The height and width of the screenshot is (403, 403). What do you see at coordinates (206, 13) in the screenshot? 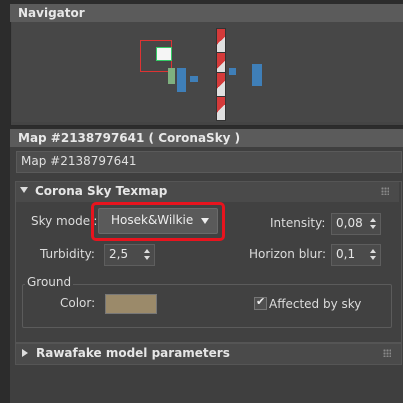
I see `navigator-title-bar: Navigator` at bounding box center [206, 13].